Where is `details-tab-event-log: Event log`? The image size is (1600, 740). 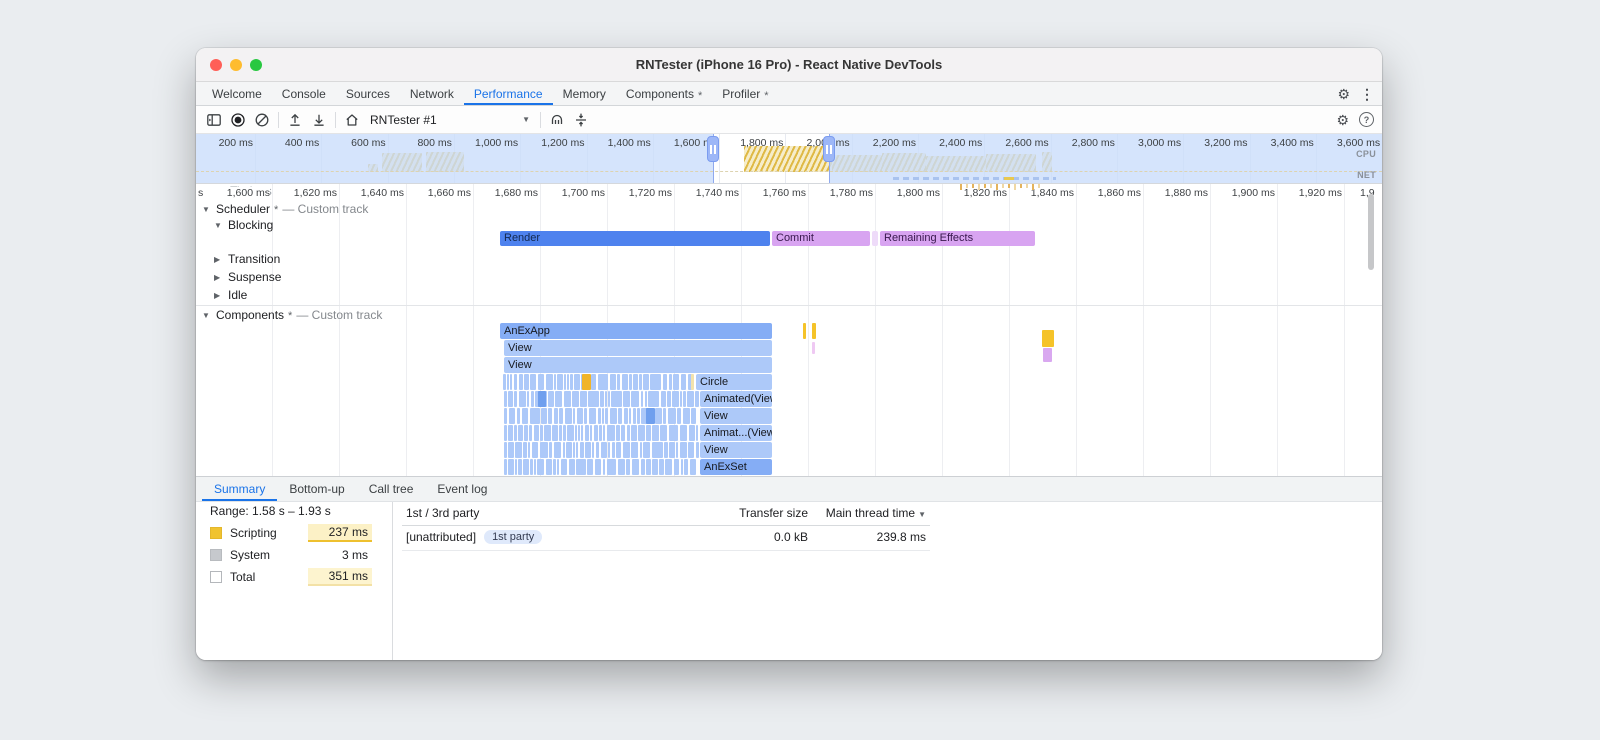 details-tab-event-log: Event log is located at coordinates (462, 489).